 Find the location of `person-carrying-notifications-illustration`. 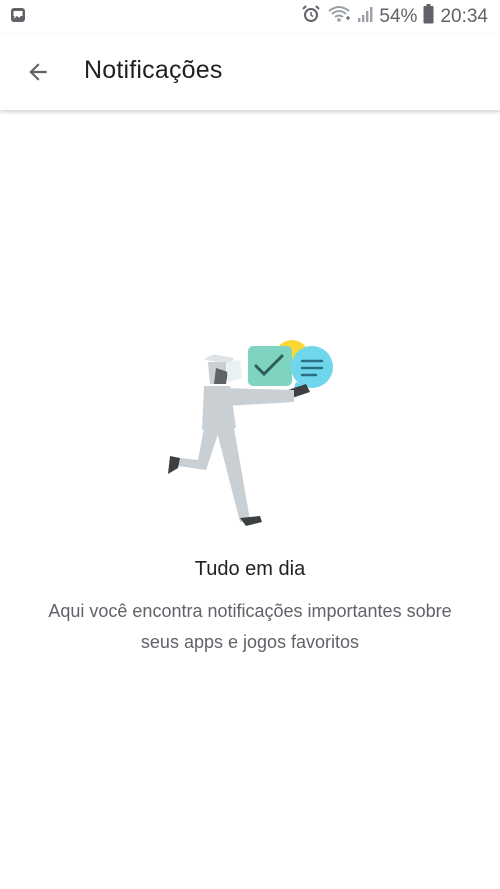

person-carrying-notifications-illustration is located at coordinates (250, 432).